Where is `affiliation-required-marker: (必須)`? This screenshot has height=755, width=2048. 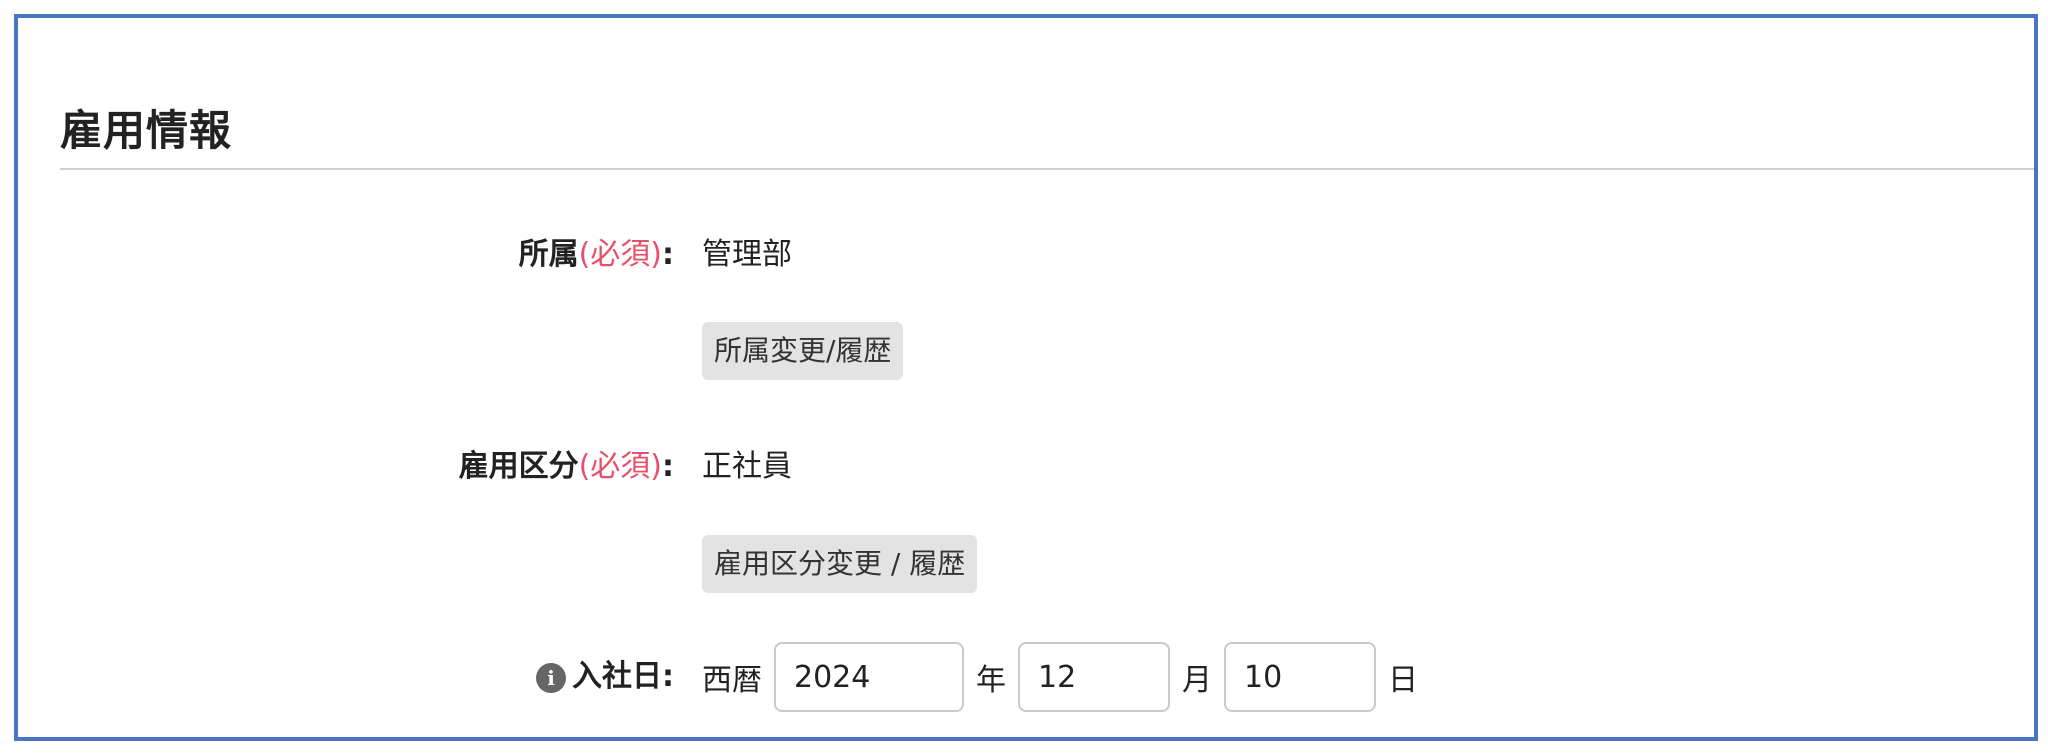
affiliation-required-marker: (必須) is located at coordinates (620, 254).